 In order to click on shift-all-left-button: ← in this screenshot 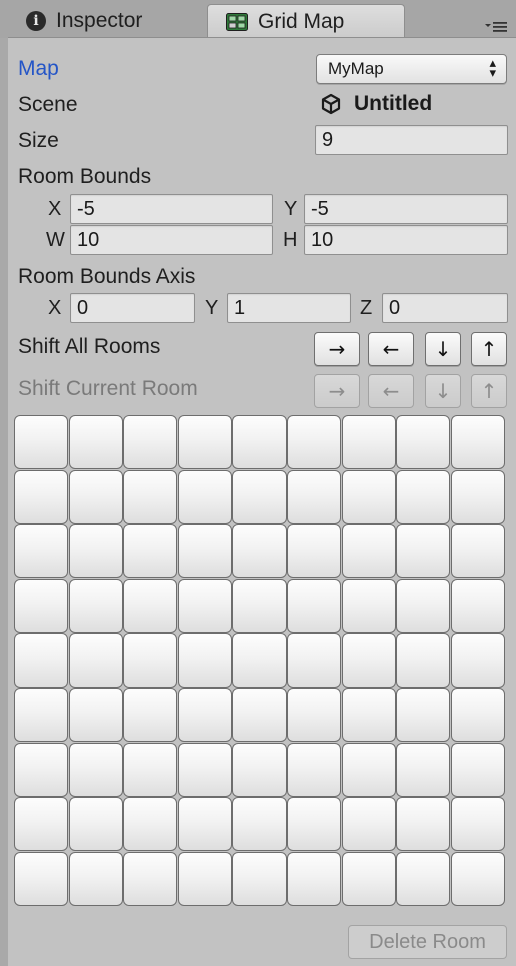, I will do `click(391, 349)`.